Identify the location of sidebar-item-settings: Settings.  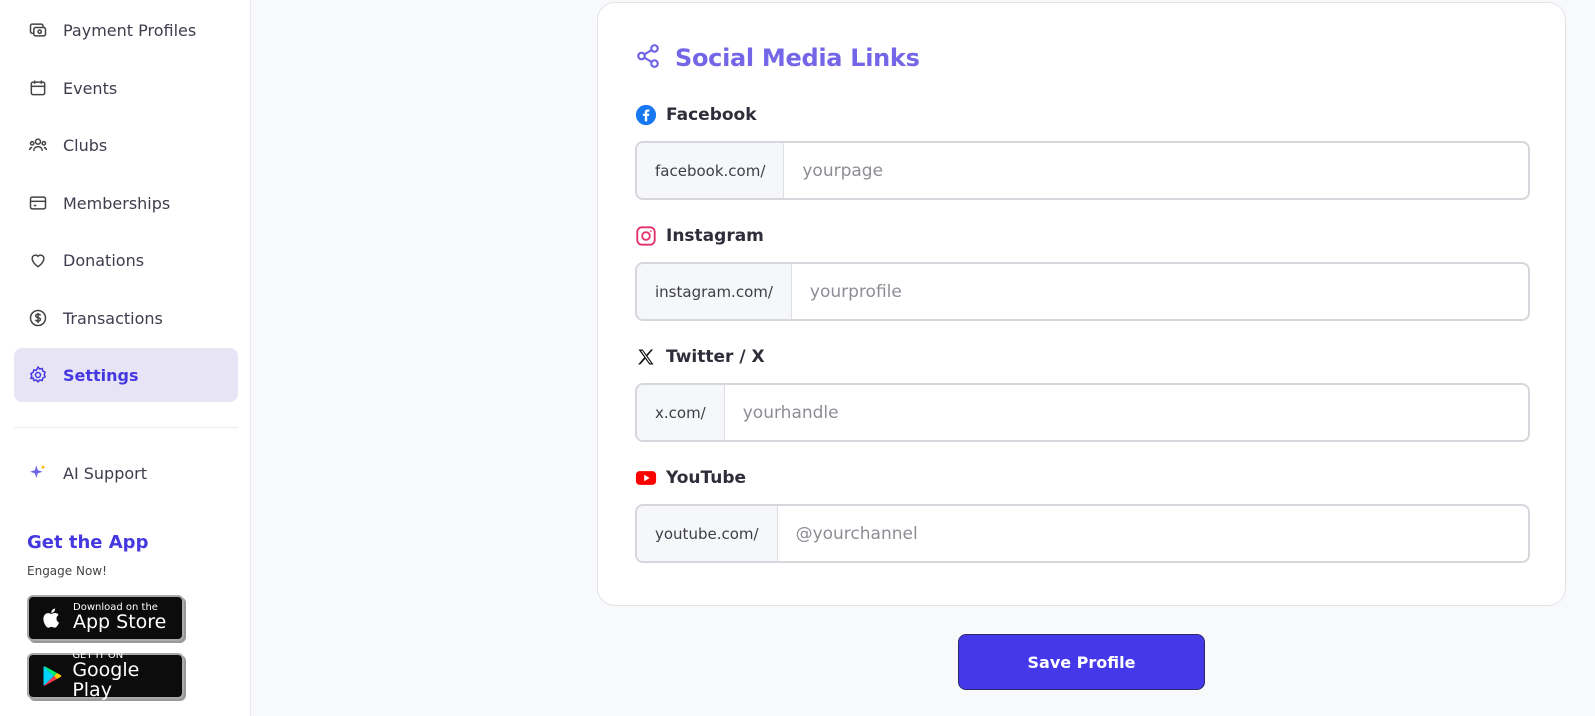
(126, 375).